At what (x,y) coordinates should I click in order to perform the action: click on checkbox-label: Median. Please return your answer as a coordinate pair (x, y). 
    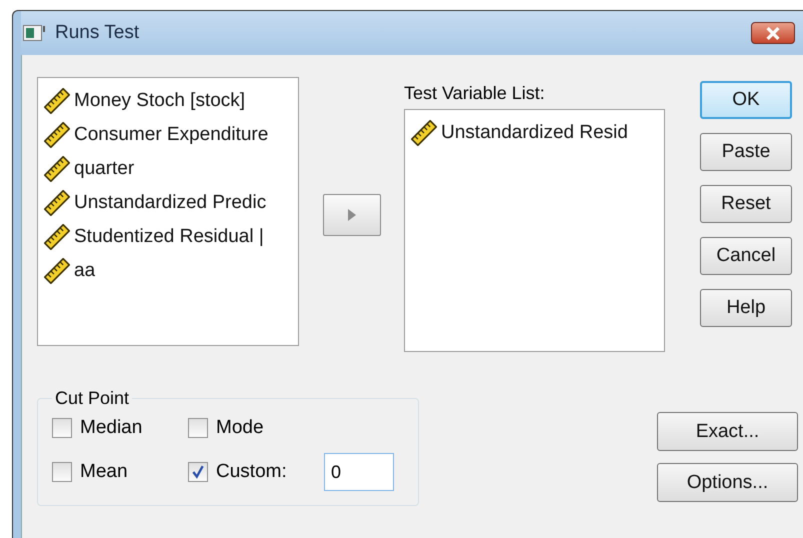
    Looking at the image, I should click on (111, 428).